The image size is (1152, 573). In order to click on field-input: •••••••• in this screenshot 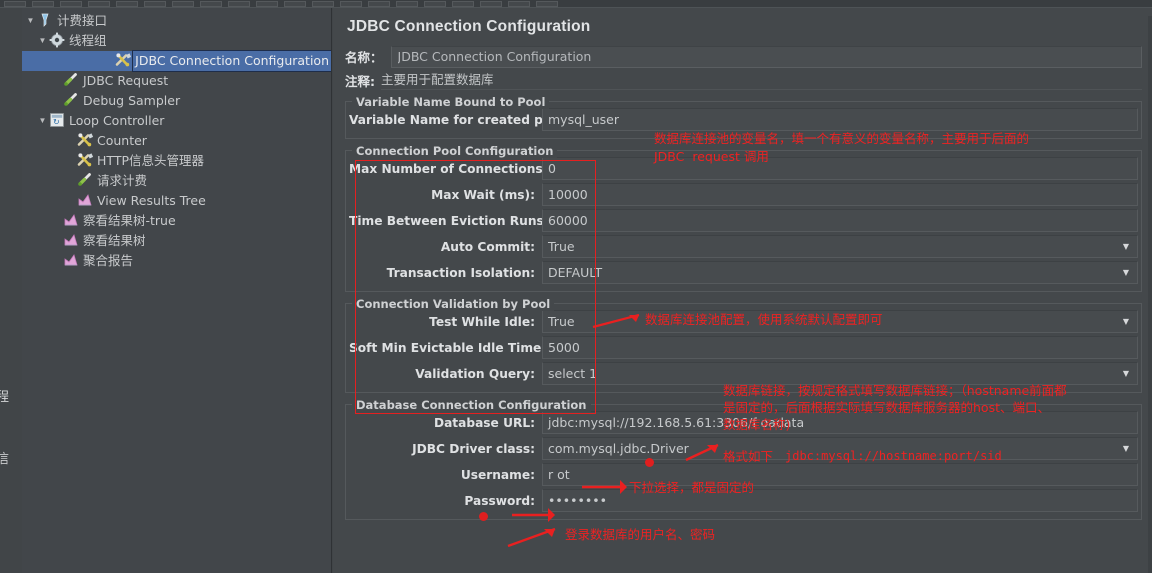, I will do `click(840, 500)`.